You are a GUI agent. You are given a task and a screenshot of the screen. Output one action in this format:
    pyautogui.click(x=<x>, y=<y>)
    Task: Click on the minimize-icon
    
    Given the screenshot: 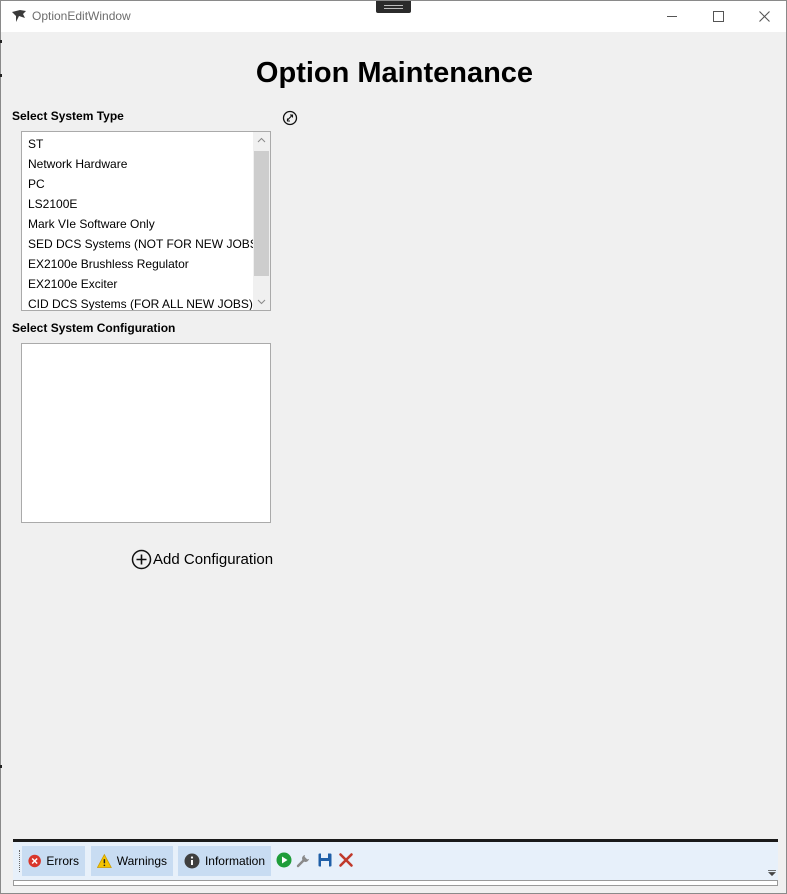 What is the action you would take?
    pyautogui.click(x=672, y=16)
    